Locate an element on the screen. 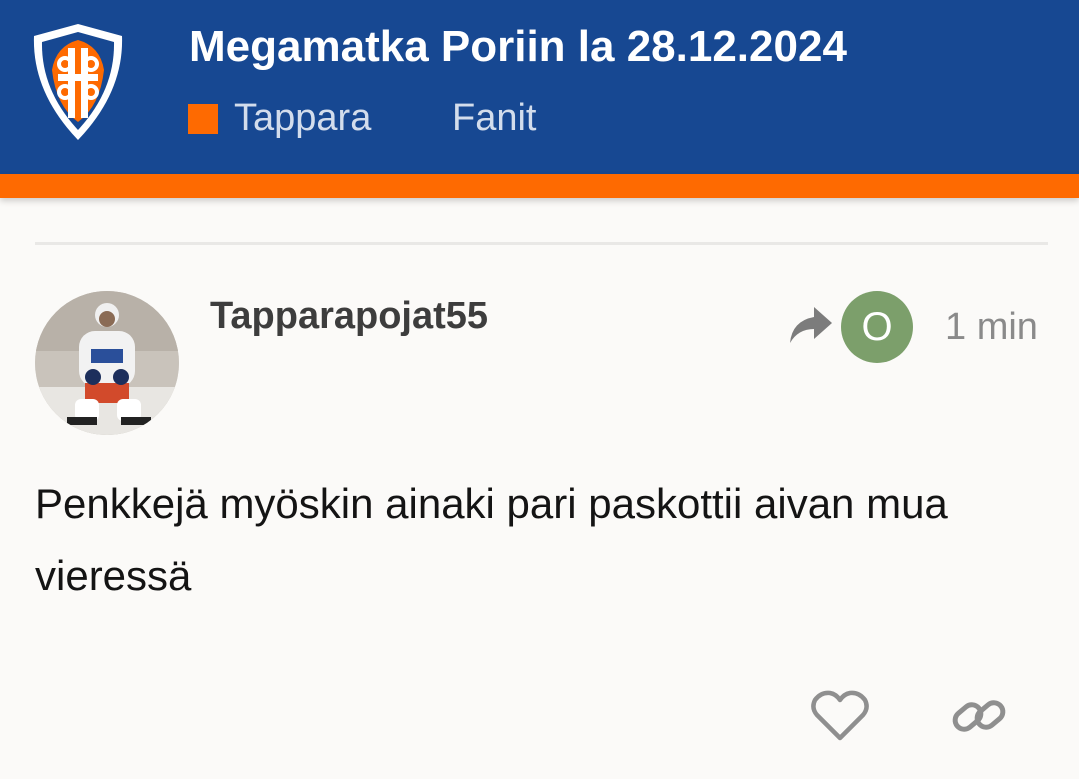 This screenshot has width=1079, height=779. share-link-button is located at coordinates (979, 716).